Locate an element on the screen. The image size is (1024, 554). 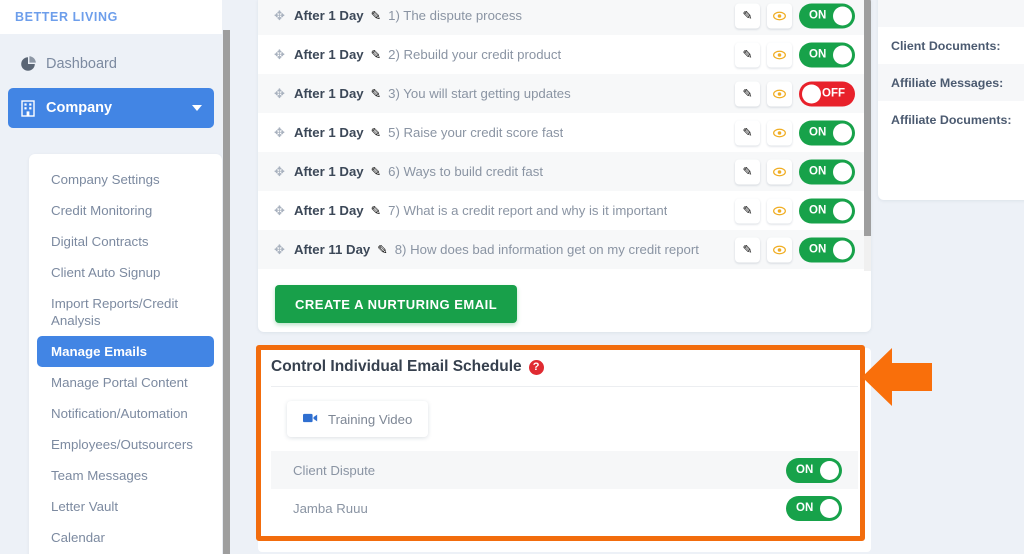
brand-bar: BETTER LIVING is located at coordinates (111, 17).